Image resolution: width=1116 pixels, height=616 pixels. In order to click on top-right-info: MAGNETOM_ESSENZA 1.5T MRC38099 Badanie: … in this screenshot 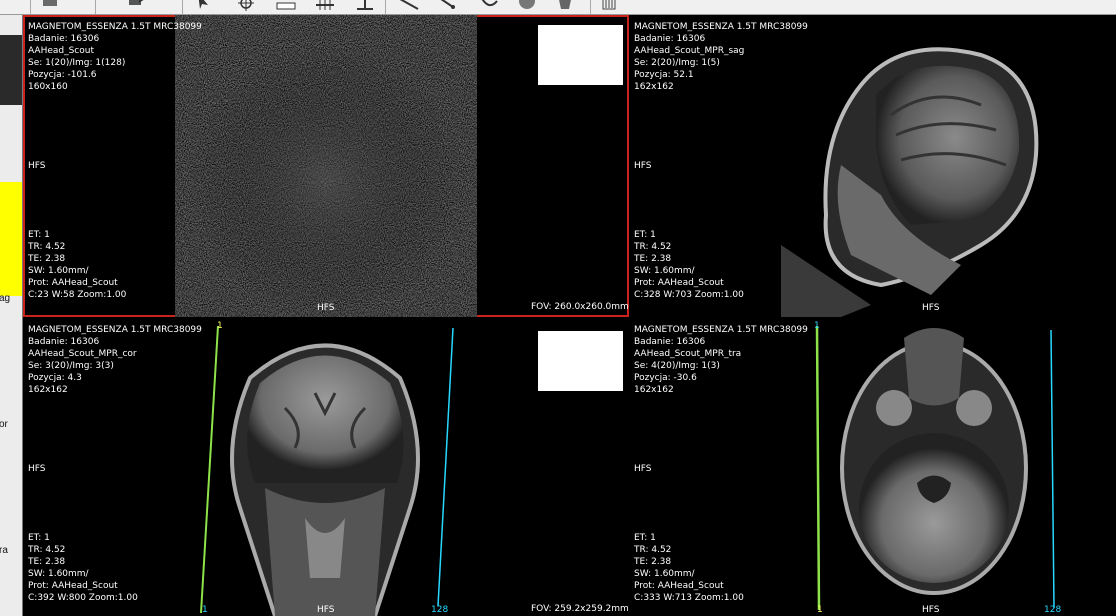, I will do `click(721, 57)`.